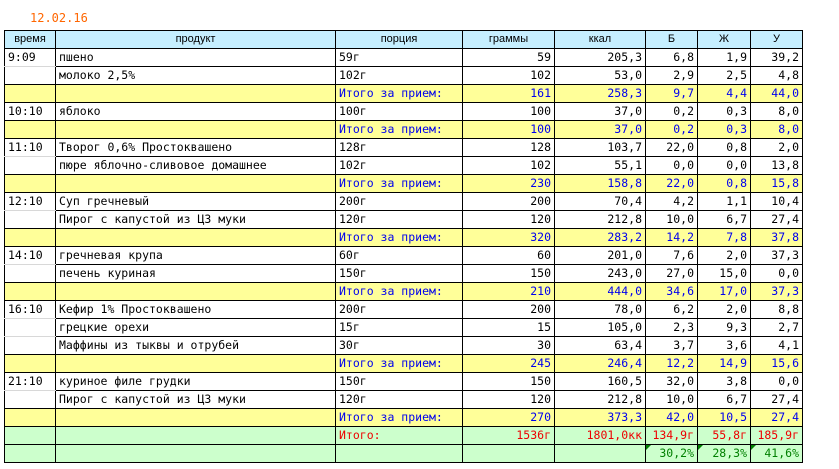  I want to click on protein-cell: 6,8, so click(671, 57).